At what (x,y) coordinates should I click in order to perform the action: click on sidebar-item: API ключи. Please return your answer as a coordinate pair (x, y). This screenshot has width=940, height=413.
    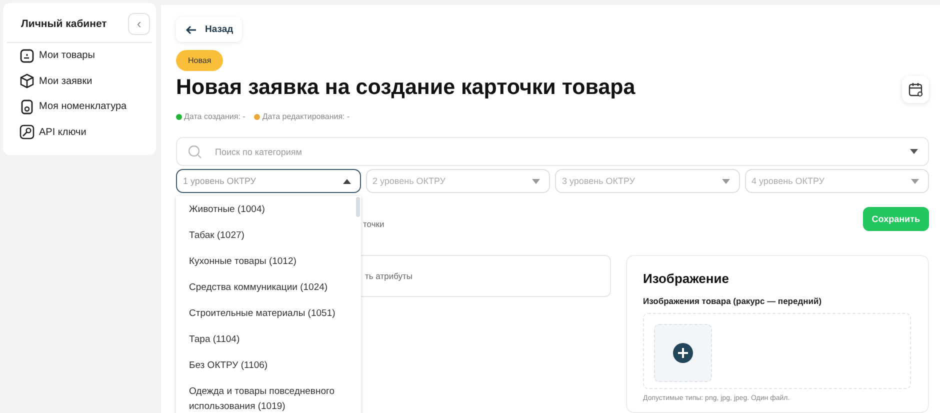
    Looking at the image, I should click on (79, 132).